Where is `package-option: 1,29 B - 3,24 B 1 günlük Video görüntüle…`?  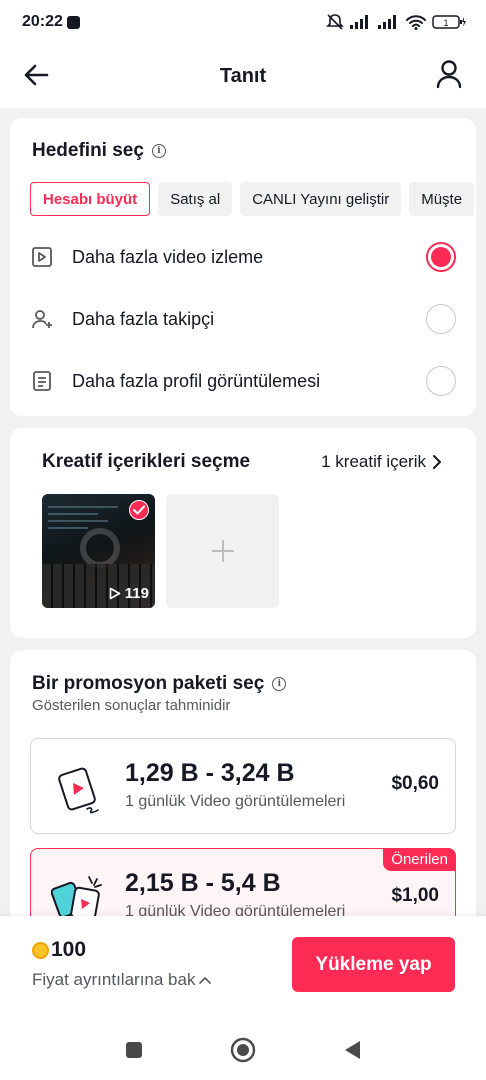
package-option: 1,29 B - 3,24 B 1 günlük Video görüntüle… is located at coordinates (243, 786).